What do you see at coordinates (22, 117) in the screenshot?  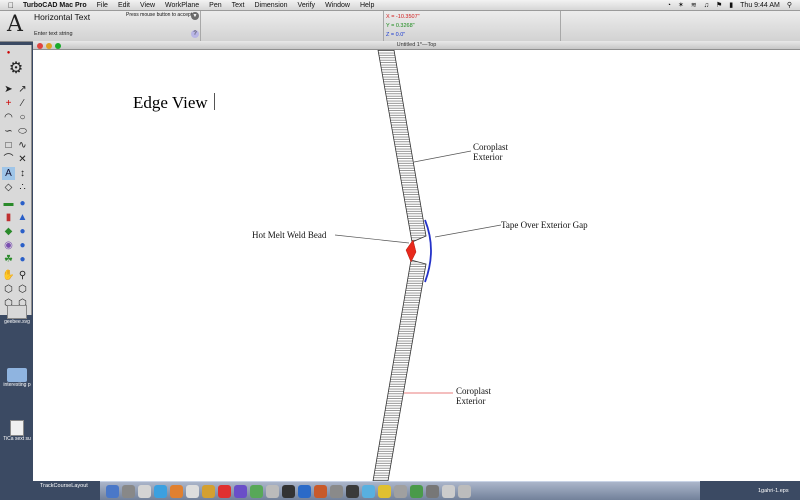 I see `circle-icon: ○` at bounding box center [22, 117].